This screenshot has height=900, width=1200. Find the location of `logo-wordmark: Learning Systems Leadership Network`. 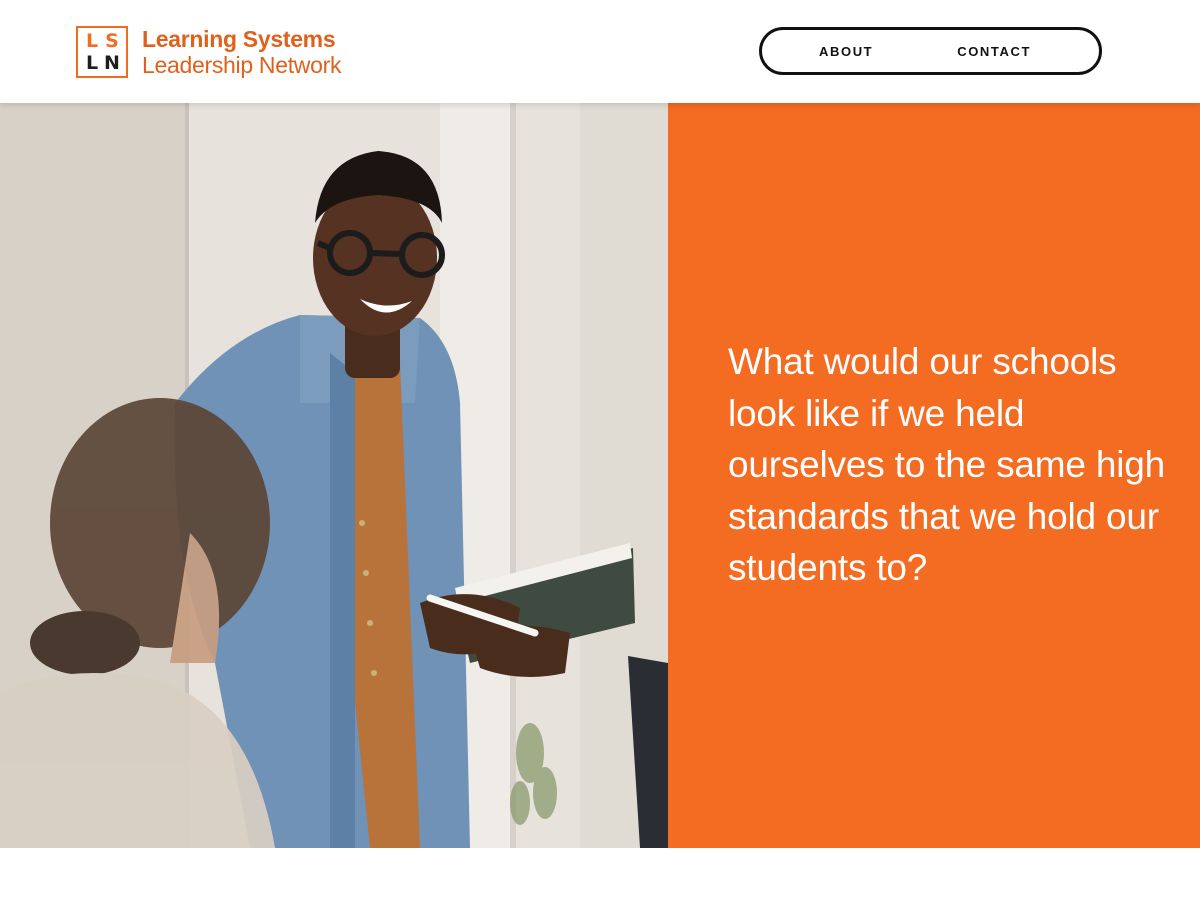

logo-wordmark: Learning Systems Leadership Network is located at coordinates (241, 52).